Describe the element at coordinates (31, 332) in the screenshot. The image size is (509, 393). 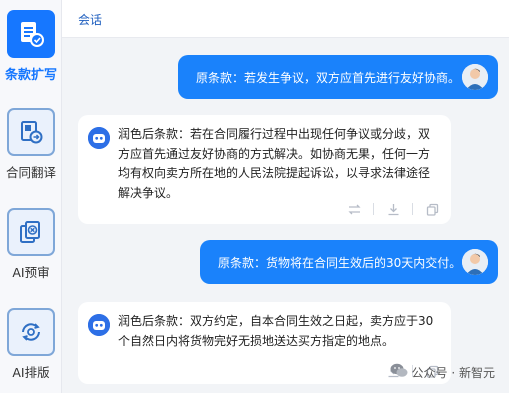
I see `layout-refresh-icon` at that location.